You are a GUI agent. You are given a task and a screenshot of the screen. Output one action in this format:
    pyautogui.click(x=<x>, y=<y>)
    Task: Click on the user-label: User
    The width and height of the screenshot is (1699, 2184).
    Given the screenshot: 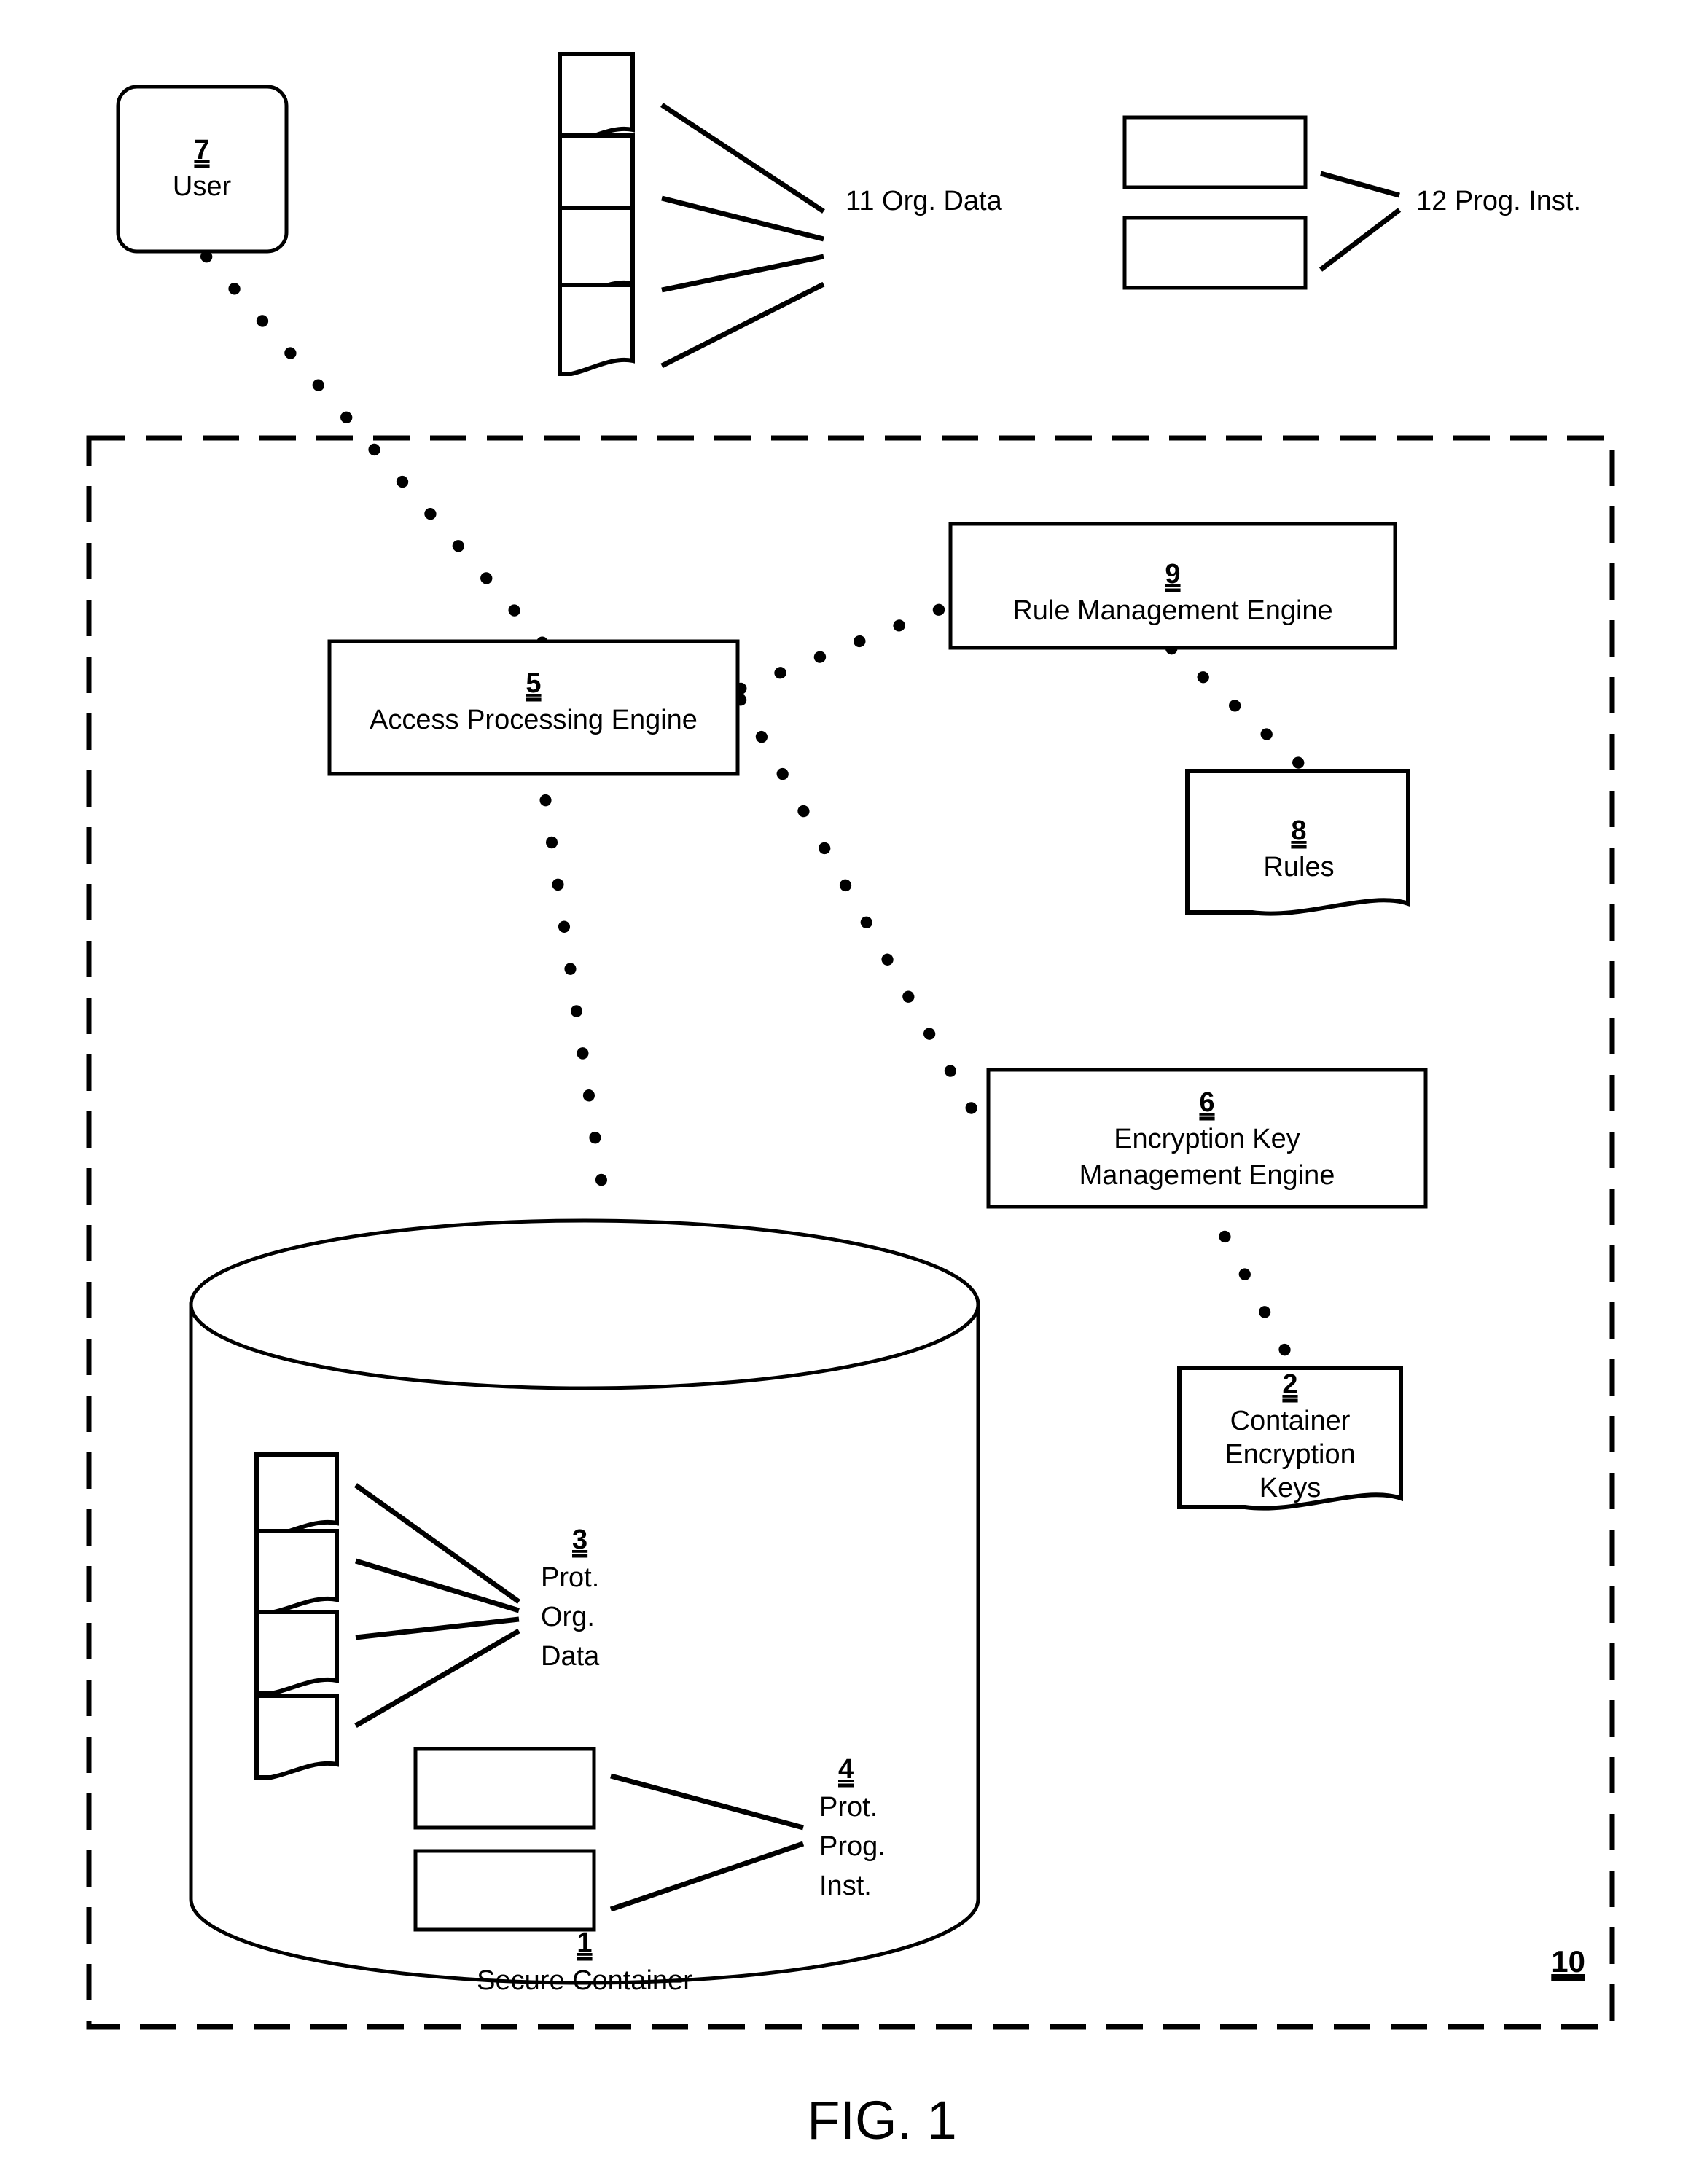 What is the action you would take?
    pyautogui.click(x=202, y=186)
    